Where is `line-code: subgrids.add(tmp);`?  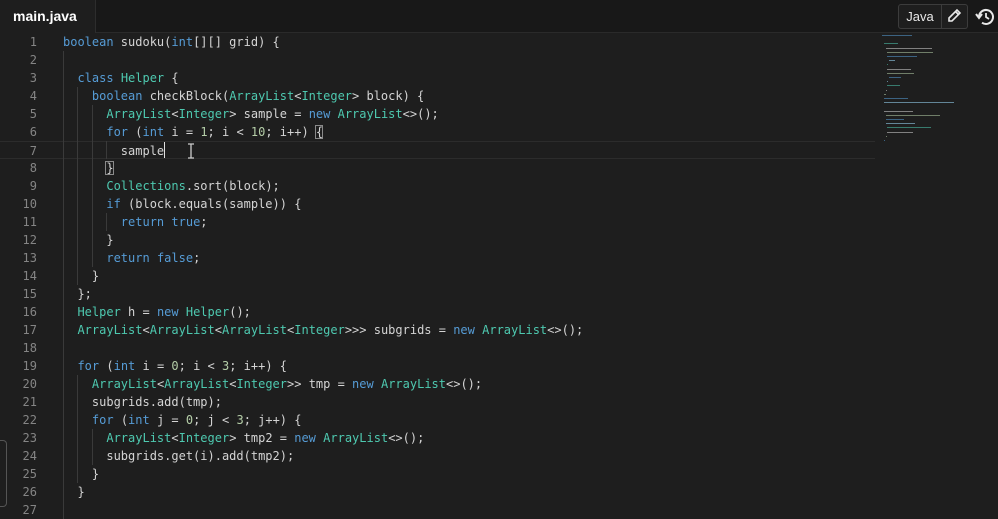
line-code: subgrids.add(tmp); is located at coordinates (142, 402).